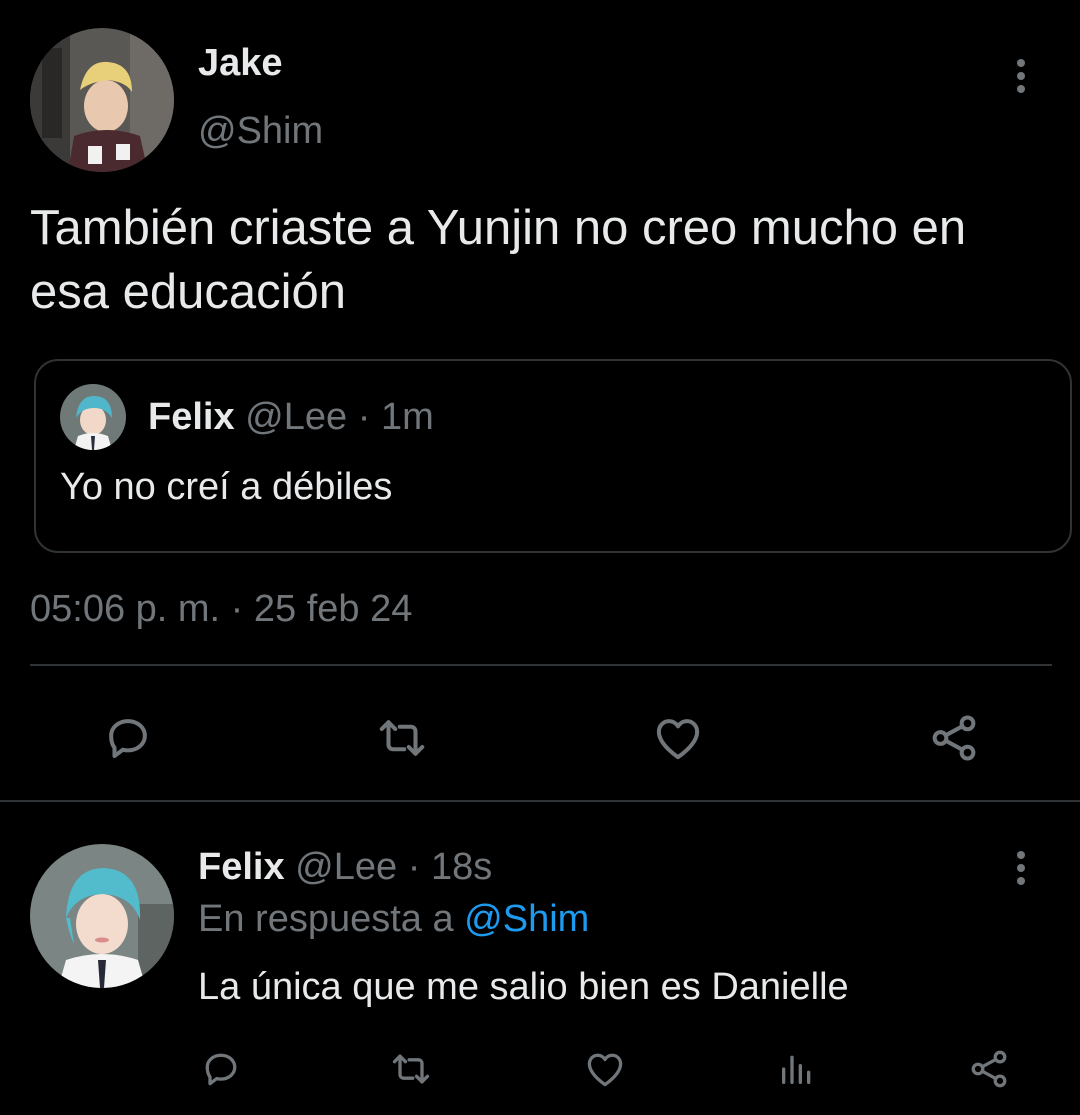 The image size is (1080, 1115). I want to click on quoted-tweet-header: Felix @Lee · 1m, so click(291, 417).